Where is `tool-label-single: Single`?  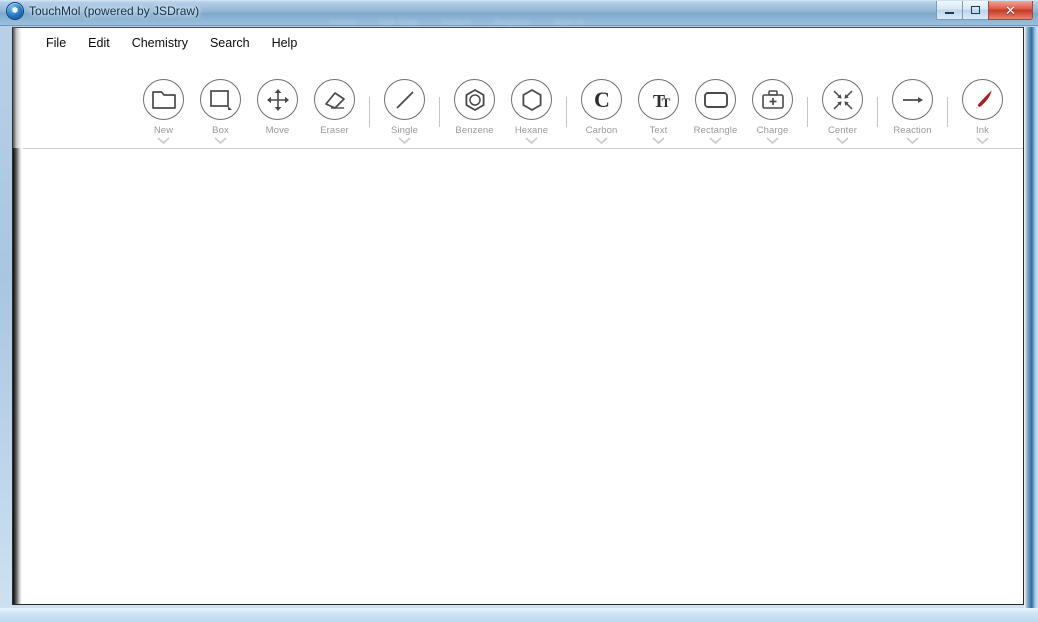 tool-label-single: Single is located at coordinates (404, 130).